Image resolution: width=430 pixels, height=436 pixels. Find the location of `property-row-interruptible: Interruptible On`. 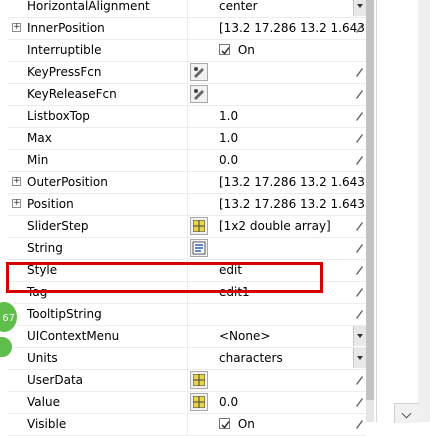

property-row-interruptible: Interruptible On is located at coordinates (187, 51).